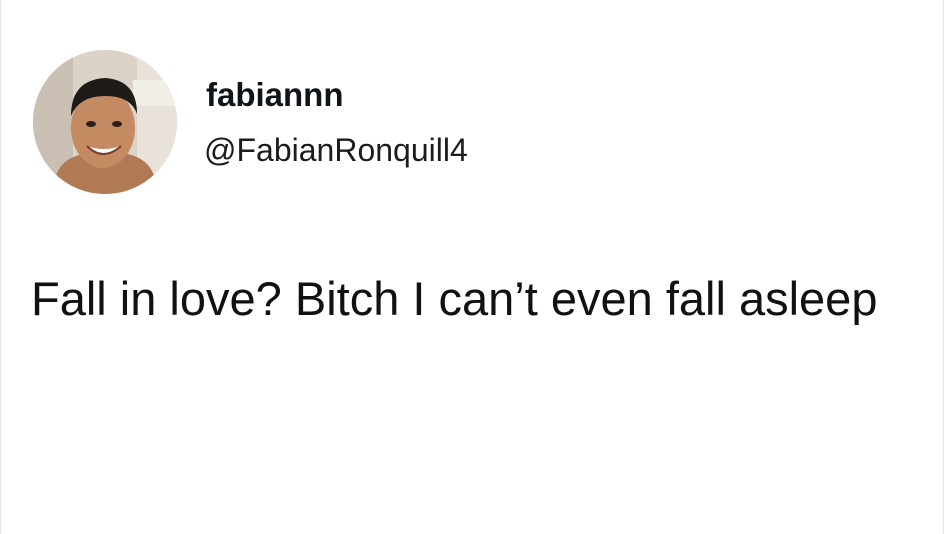 This screenshot has width=944, height=534. Describe the element at coordinates (336, 150) in the screenshot. I see `author-handle: @FabianRonquill4` at that location.